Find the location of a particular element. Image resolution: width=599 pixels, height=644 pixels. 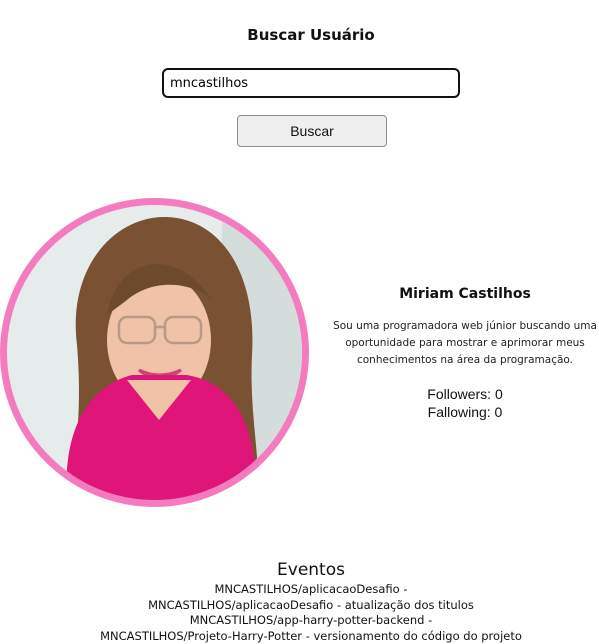

profile-name: Miriam Castilhos is located at coordinates (464, 294).